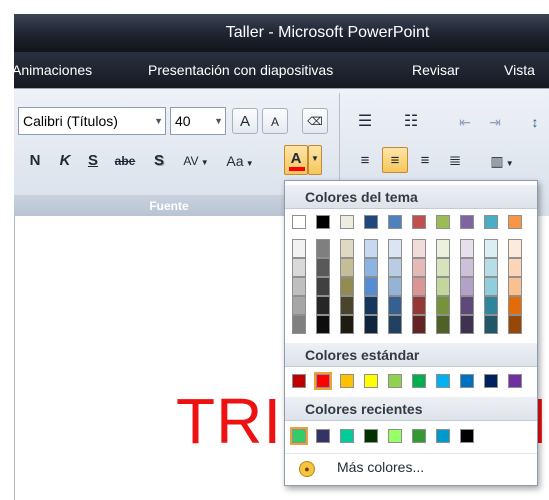 Image resolution: width=549 pixels, height=500 pixels. I want to click on character-spacing-button: AV ▼, so click(196, 160).